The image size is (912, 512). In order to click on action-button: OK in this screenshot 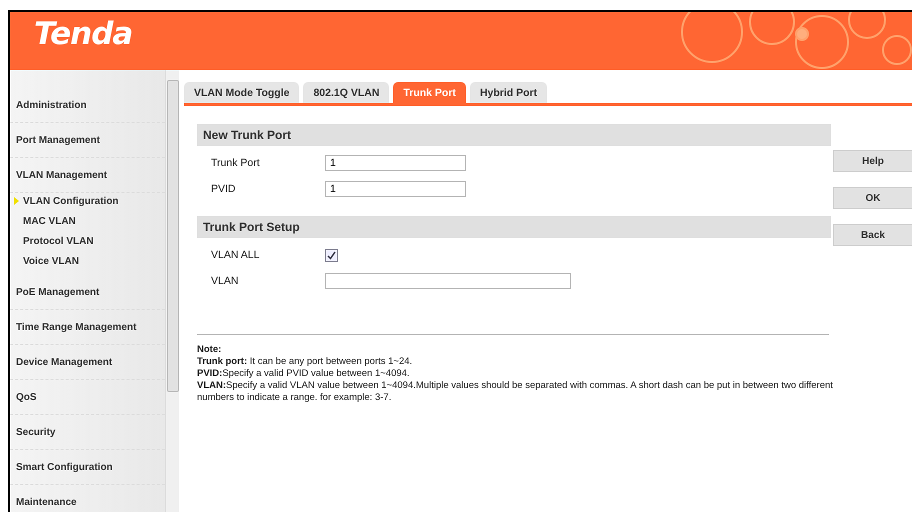, I will do `click(872, 198)`.